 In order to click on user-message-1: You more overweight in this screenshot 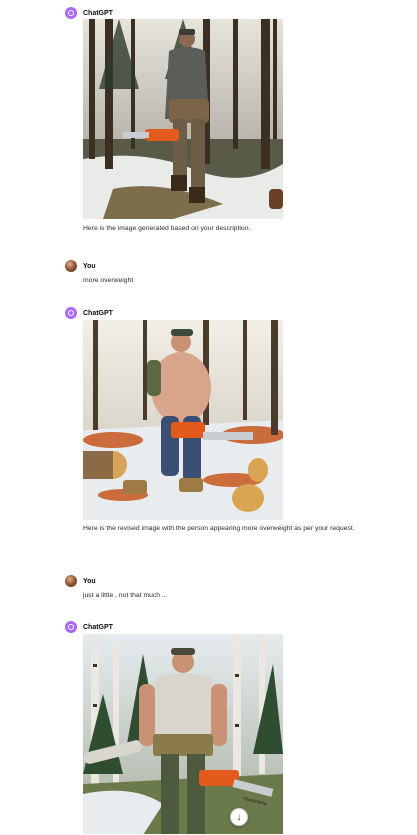, I will do `click(225, 273)`.